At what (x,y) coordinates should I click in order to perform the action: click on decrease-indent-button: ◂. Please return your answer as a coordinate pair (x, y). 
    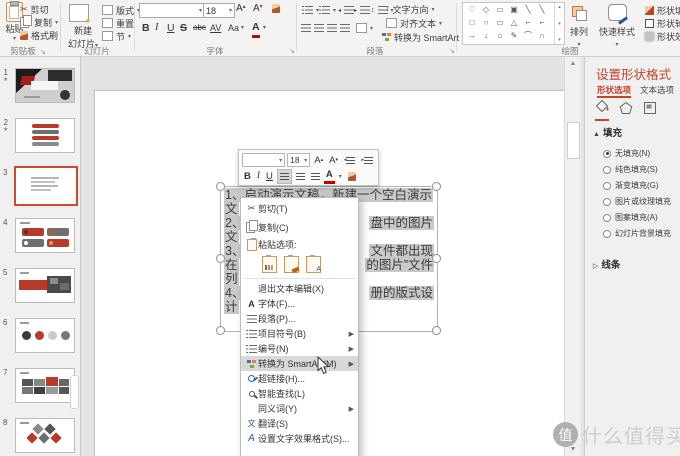
    Looking at the image, I should click on (346, 10).